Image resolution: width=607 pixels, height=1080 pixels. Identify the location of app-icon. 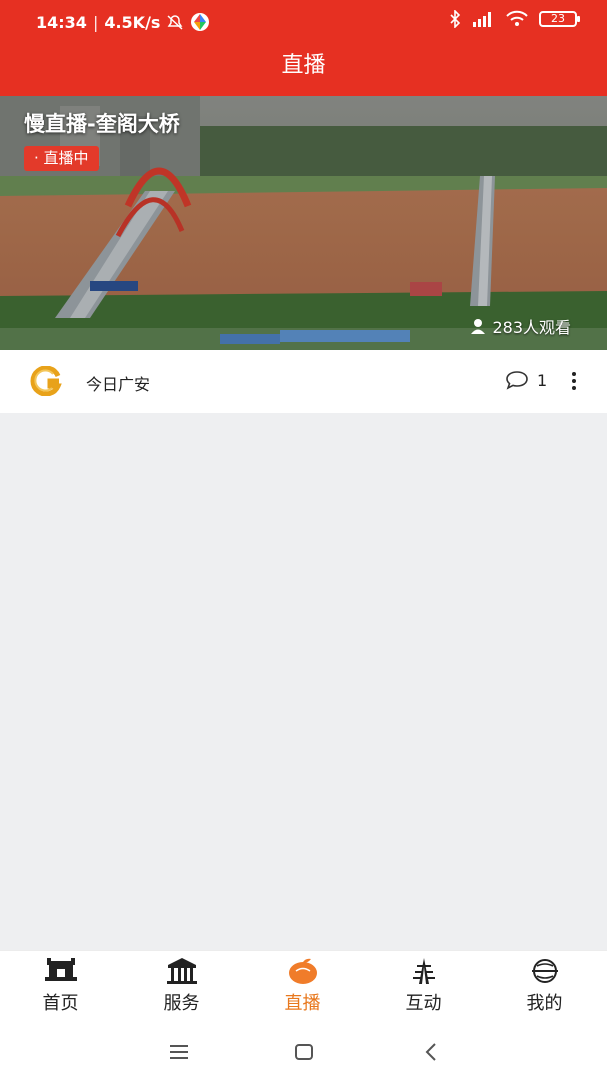
(200, 22).